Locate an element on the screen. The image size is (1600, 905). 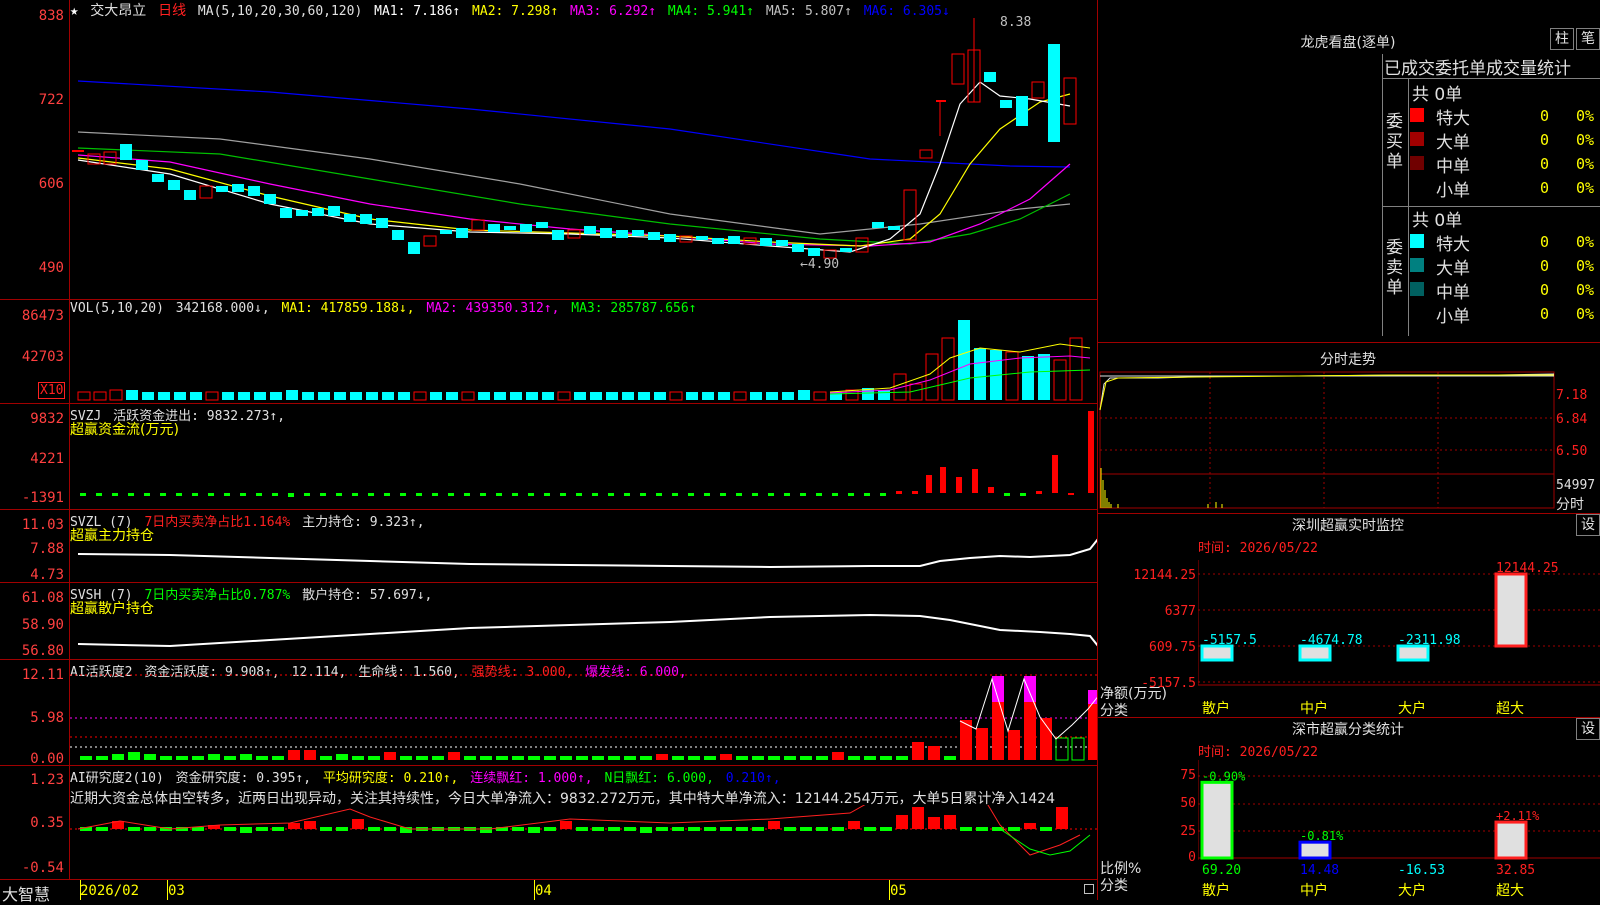
vol-ma1: MA1: 417859.188↓, is located at coordinates (348, 308).